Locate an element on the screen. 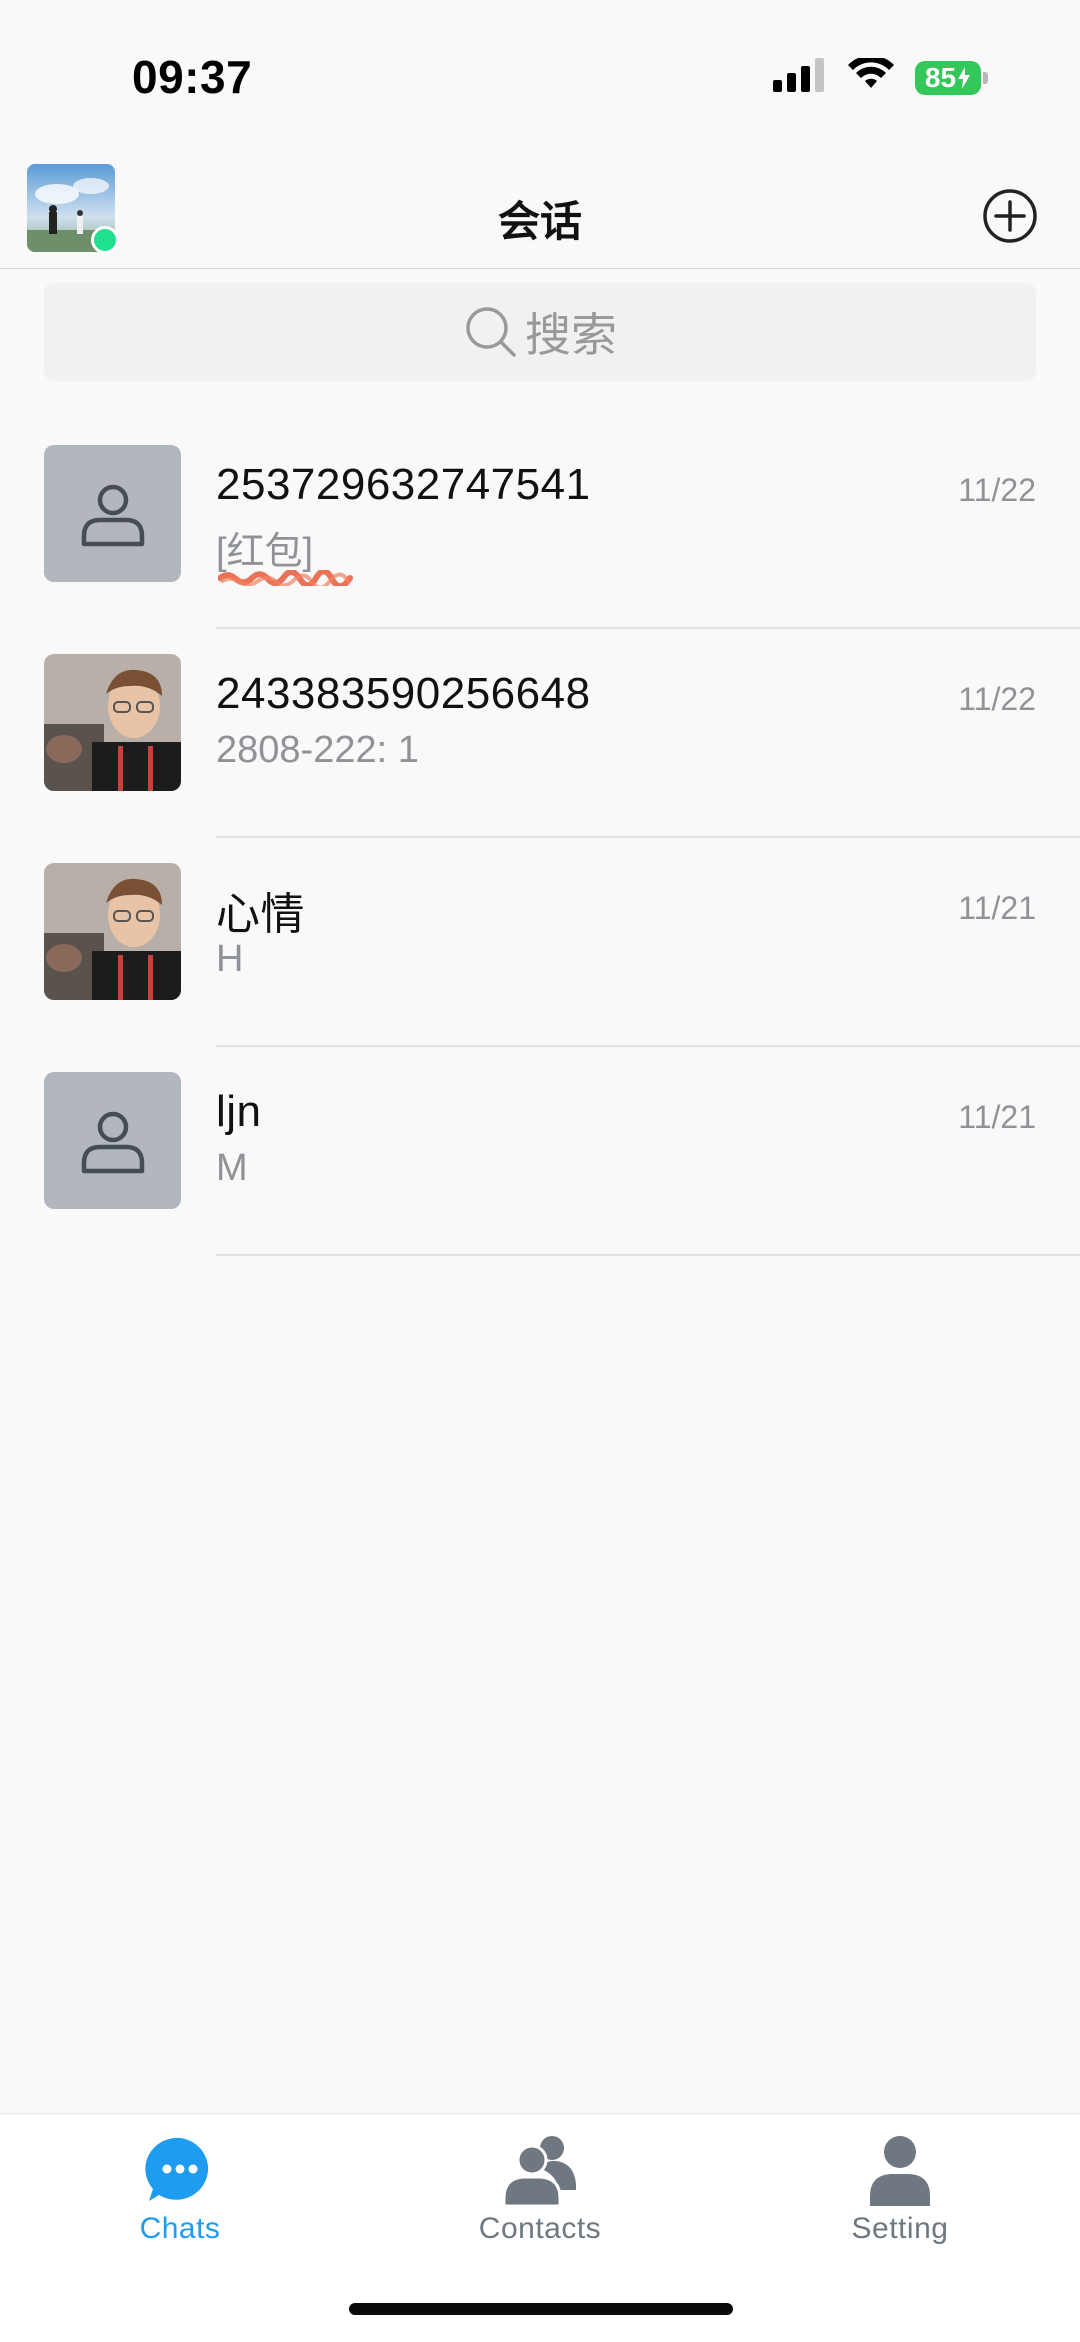 The width and height of the screenshot is (1080, 2342). conversation-preview: H is located at coordinates (230, 959).